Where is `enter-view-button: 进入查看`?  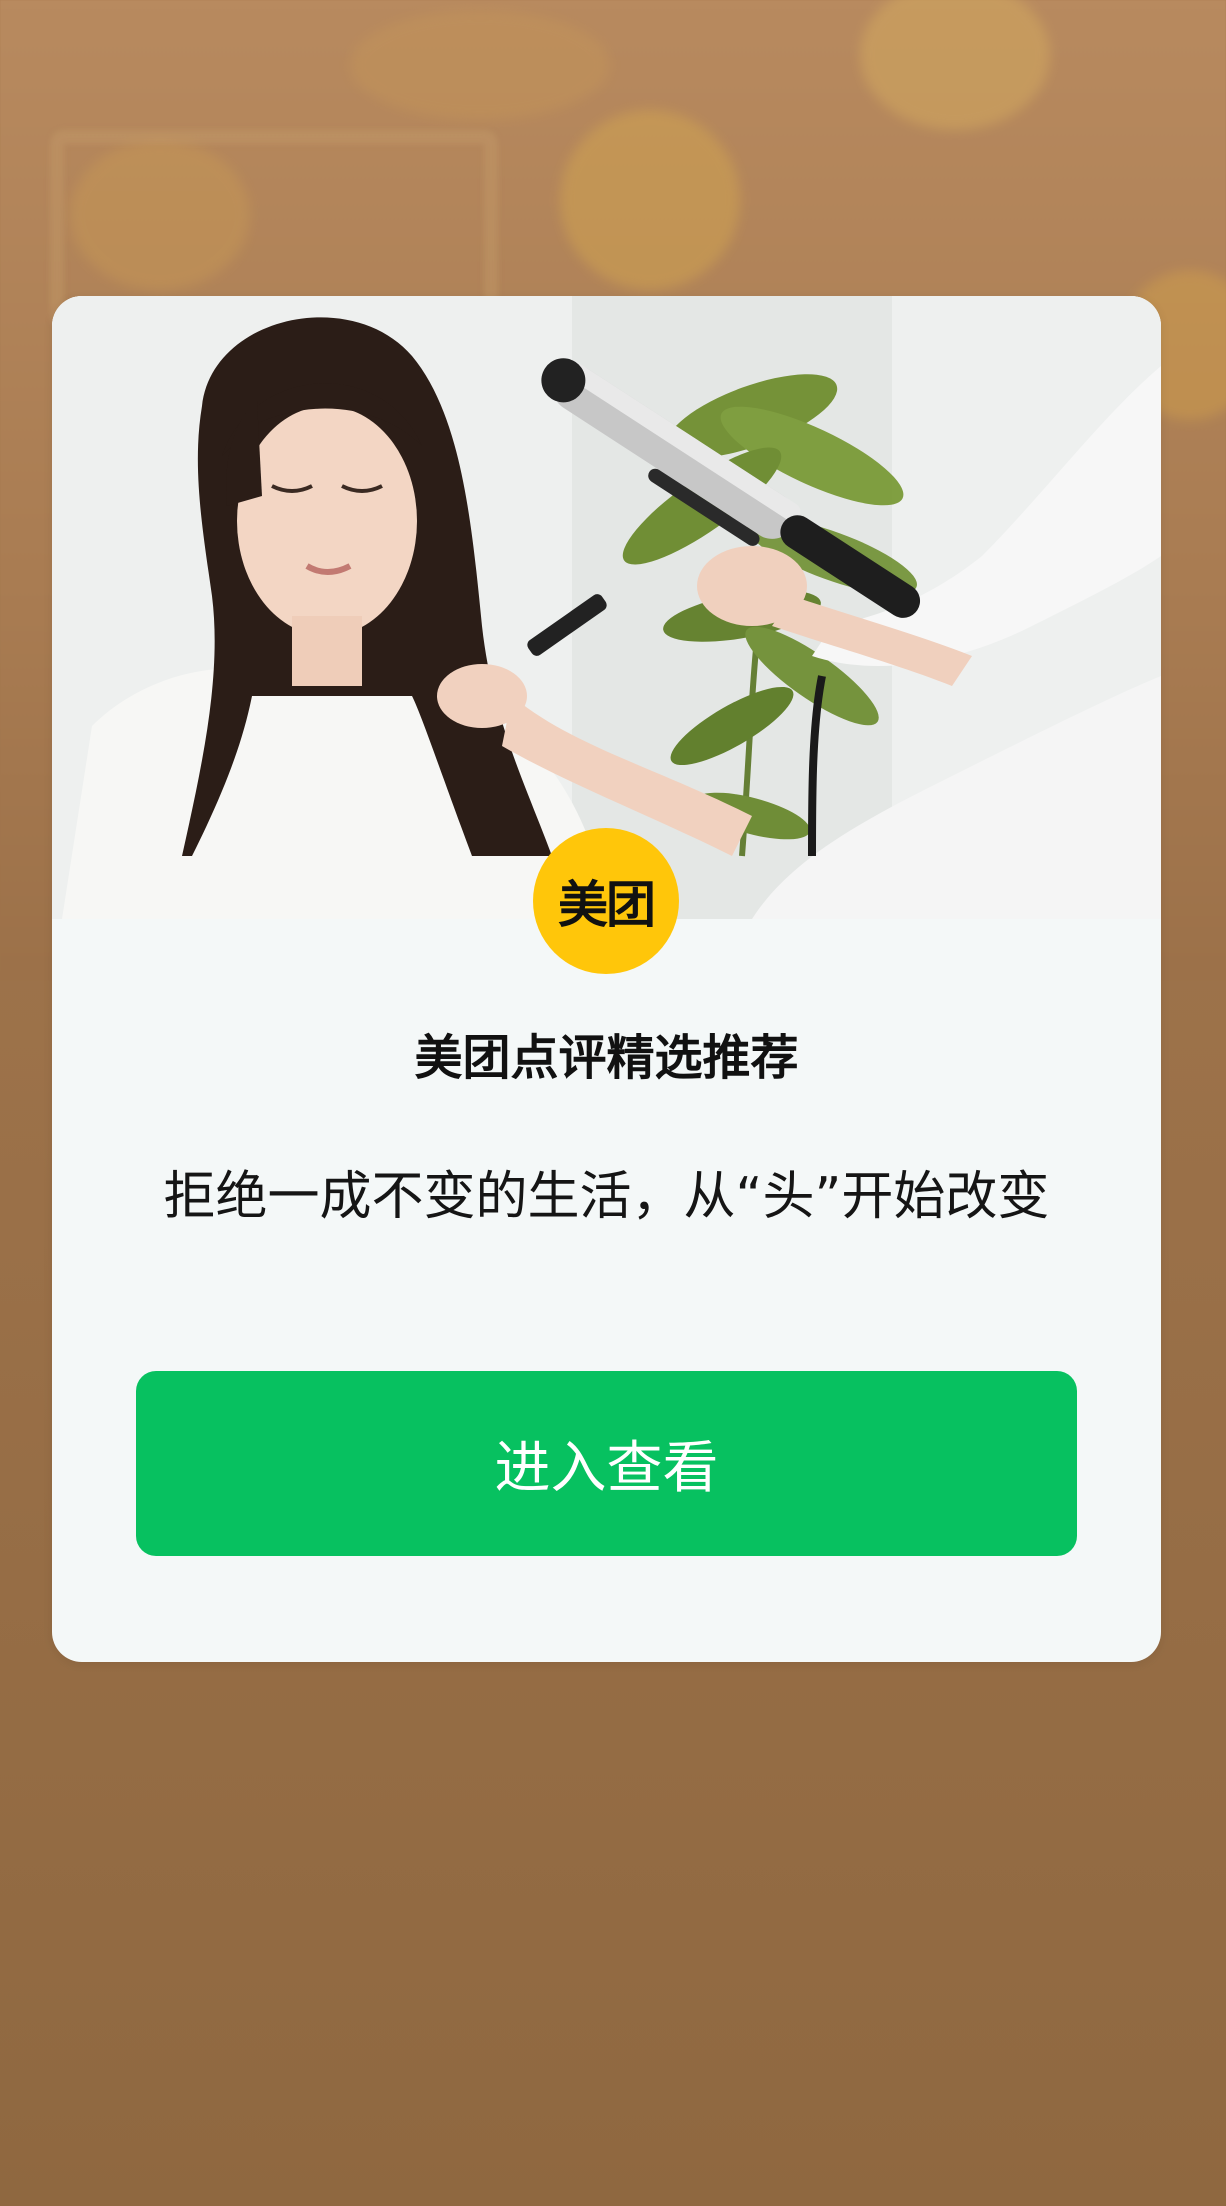 enter-view-button: 进入查看 is located at coordinates (606, 1463).